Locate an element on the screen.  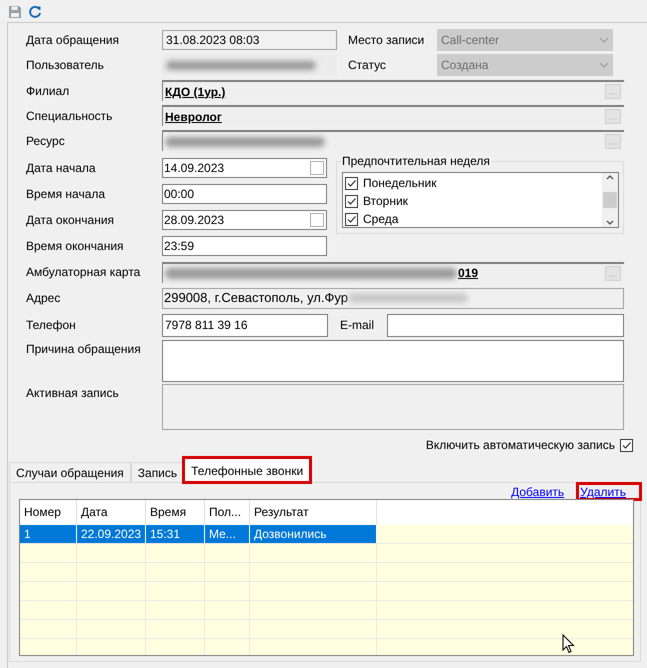
scrollbar is located at coordinates (610, 200).